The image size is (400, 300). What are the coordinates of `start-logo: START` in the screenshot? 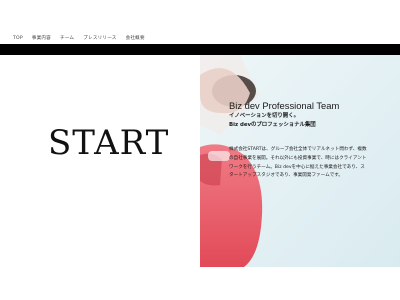 It's located at (109, 143).